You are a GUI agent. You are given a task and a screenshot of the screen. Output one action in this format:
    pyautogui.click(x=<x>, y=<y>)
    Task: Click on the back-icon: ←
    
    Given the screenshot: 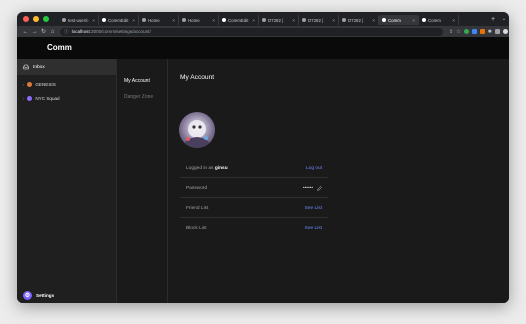 What is the action you would take?
    pyautogui.click(x=25, y=32)
    